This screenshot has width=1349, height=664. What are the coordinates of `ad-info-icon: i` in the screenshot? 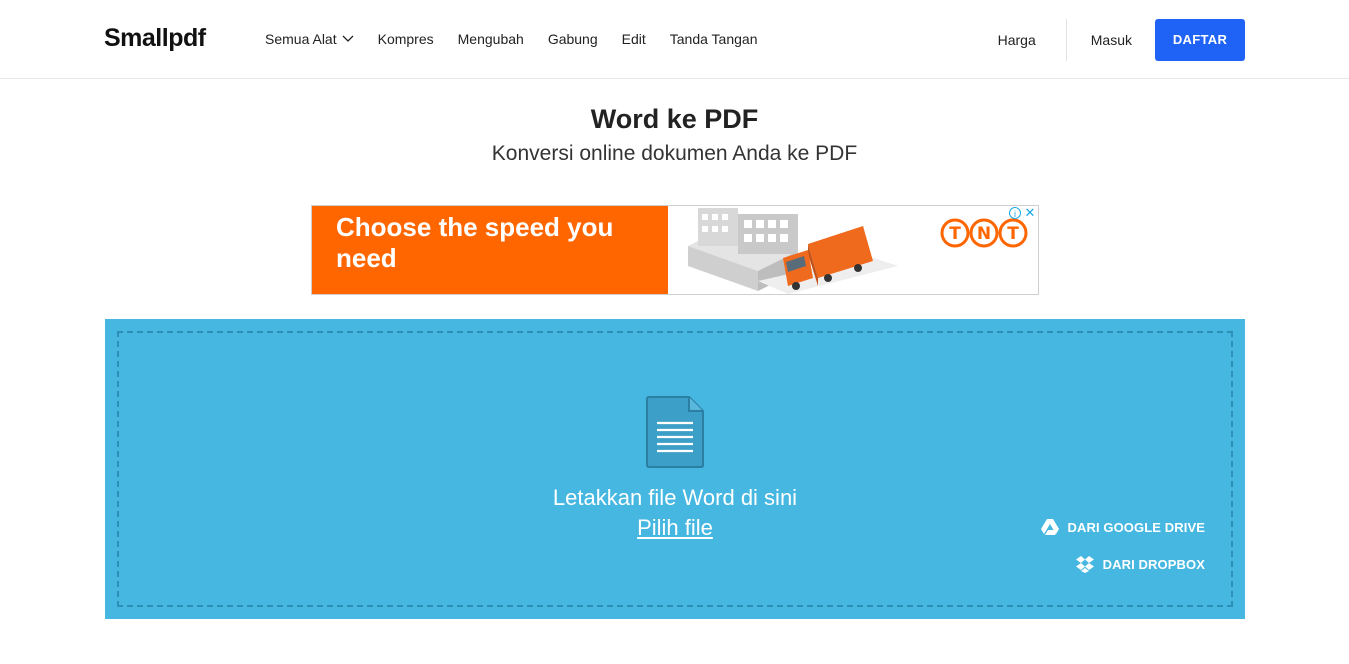 It's located at (1015, 213).